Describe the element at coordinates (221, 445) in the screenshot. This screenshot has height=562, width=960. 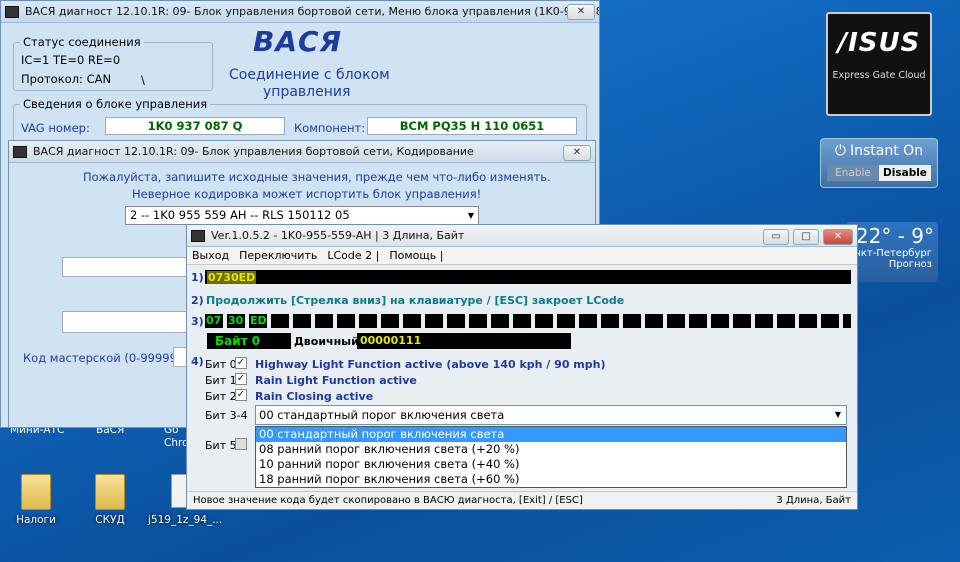
I see `bit5-label: Бит 5` at that location.